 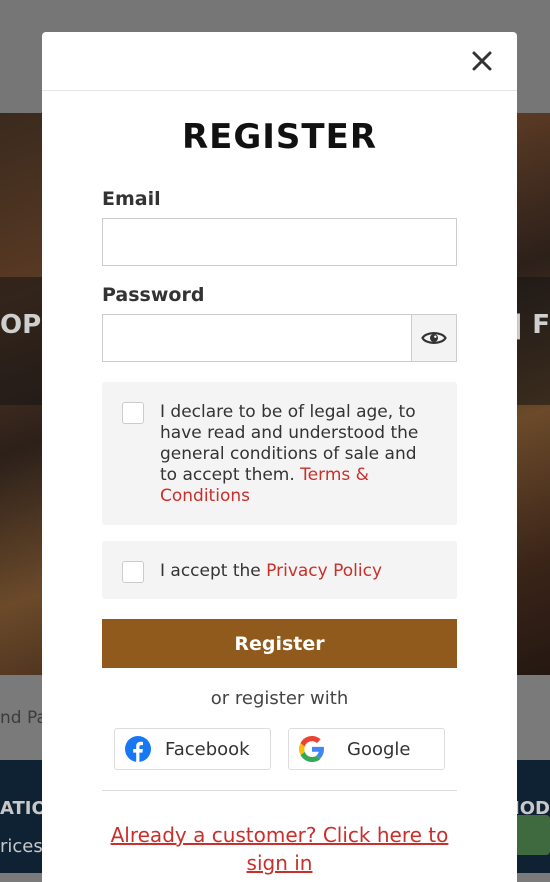 What do you see at coordinates (279, 643) in the screenshot?
I see `register-button: Register` at bounding box center [279, 643].